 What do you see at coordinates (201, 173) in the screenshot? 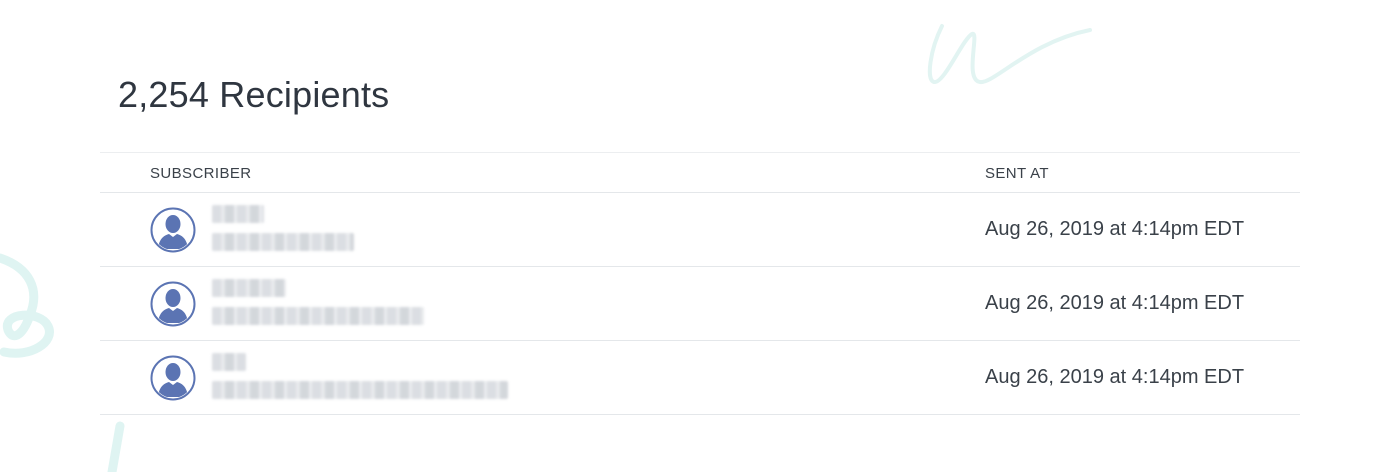
I see `column-header-subscriber: SUBSCRIBER` at bounding box center [201, 173].